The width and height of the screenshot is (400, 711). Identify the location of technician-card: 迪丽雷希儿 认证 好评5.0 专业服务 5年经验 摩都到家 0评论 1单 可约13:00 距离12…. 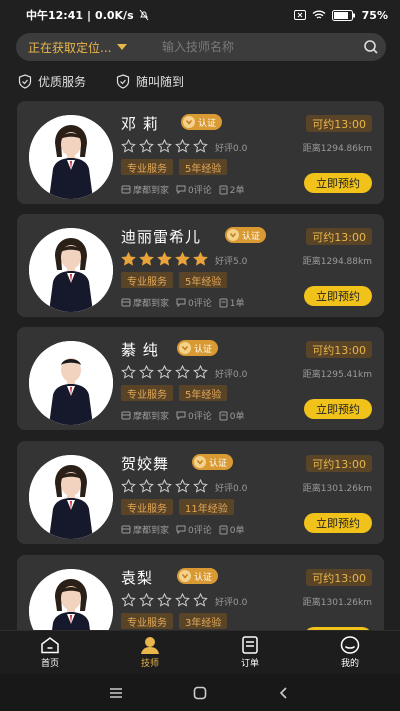
(200, 265).